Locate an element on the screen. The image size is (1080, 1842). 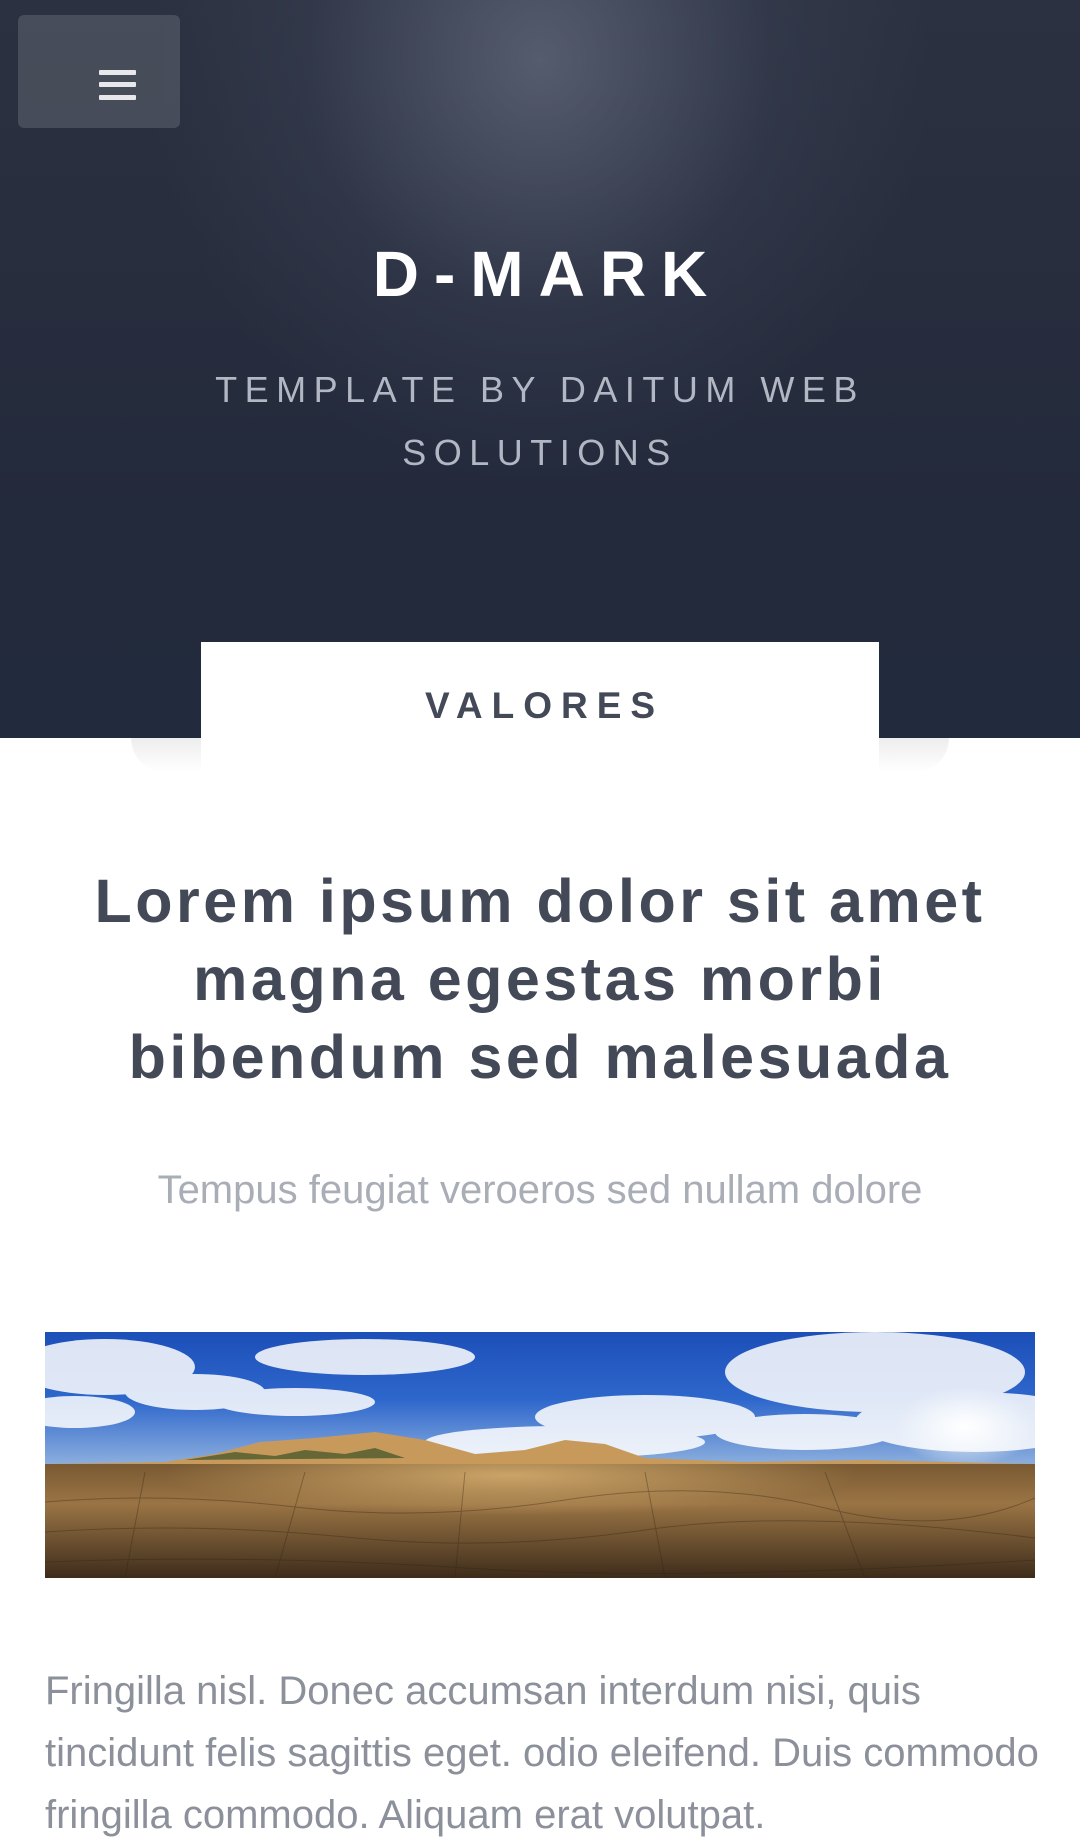
menu-button is located at coordinates (99, 71).